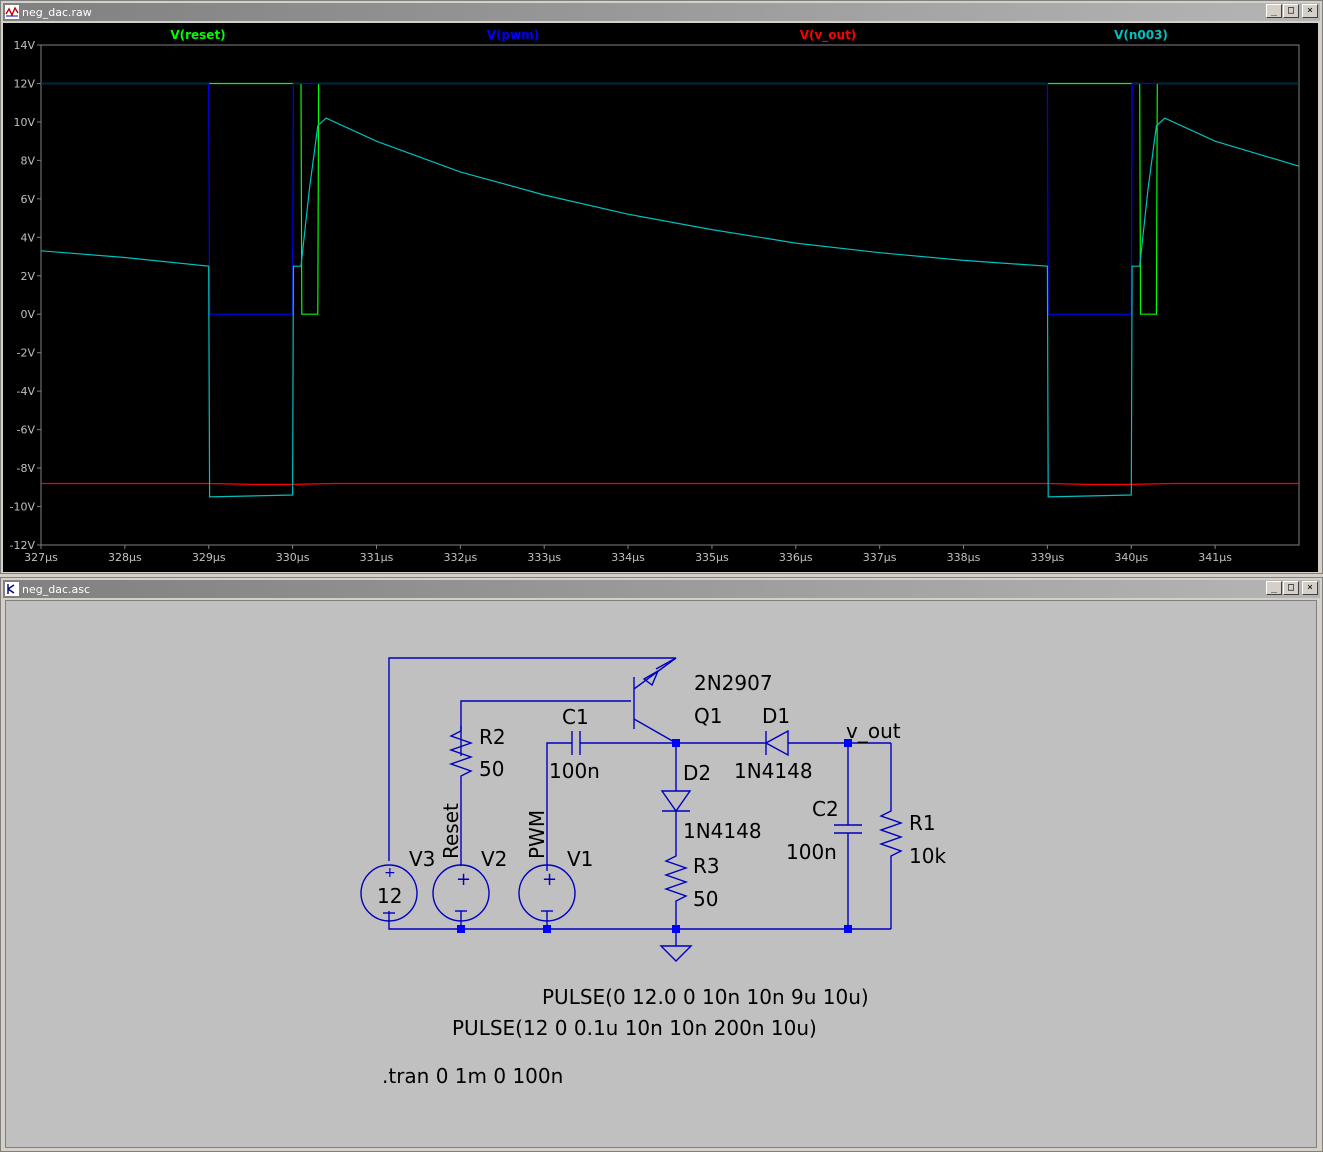 The height and width of the screenshot is (1152, 1323). Describe the element at coordinates (811, 852) in the screenshot. I see `c2-value-label: 100n` at that location.